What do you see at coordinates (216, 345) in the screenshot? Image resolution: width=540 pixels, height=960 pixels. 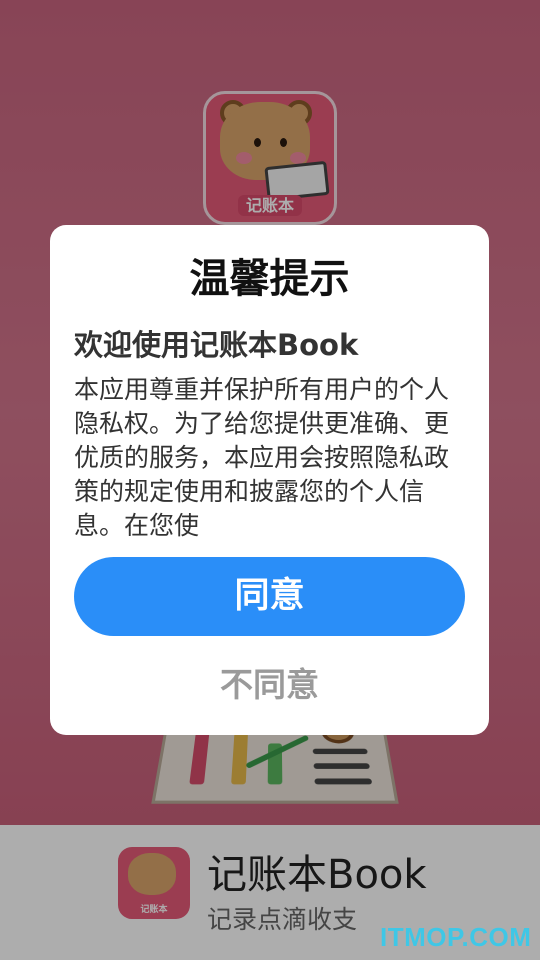 I see `dialog-subtitle: 欢迎使用记账本Book` at bounding box center [216, 345].